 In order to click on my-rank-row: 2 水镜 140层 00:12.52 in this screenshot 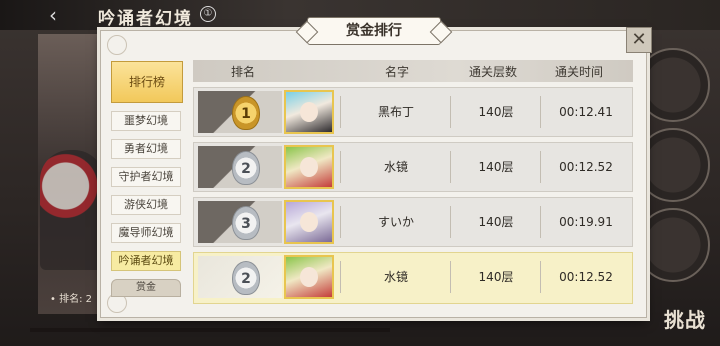, I will do `click(413, 278)`.